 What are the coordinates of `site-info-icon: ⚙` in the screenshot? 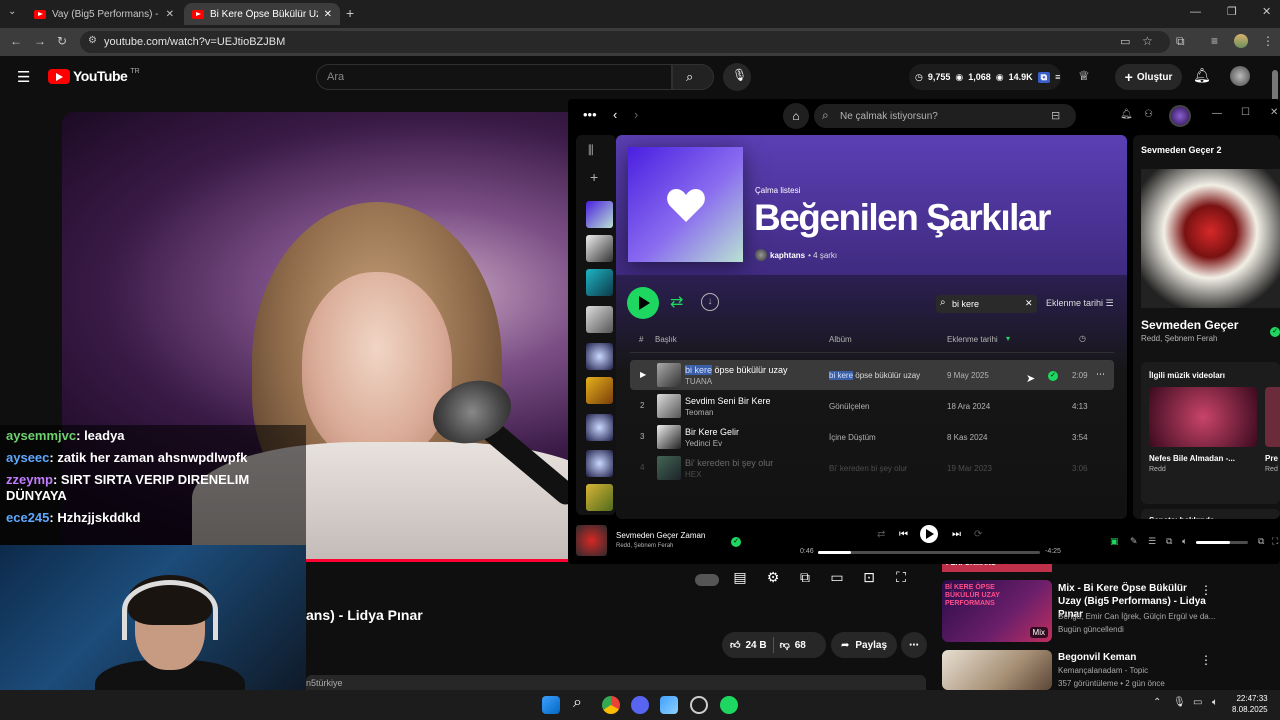 It's located at (92, 40).